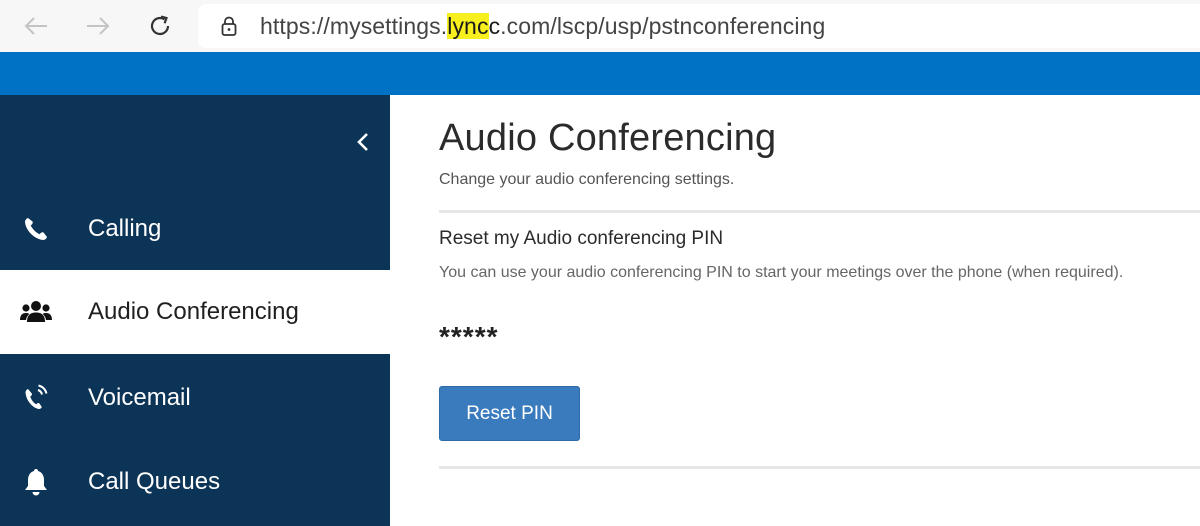  I want to click on masked-pin: *****, so click(469, 336).